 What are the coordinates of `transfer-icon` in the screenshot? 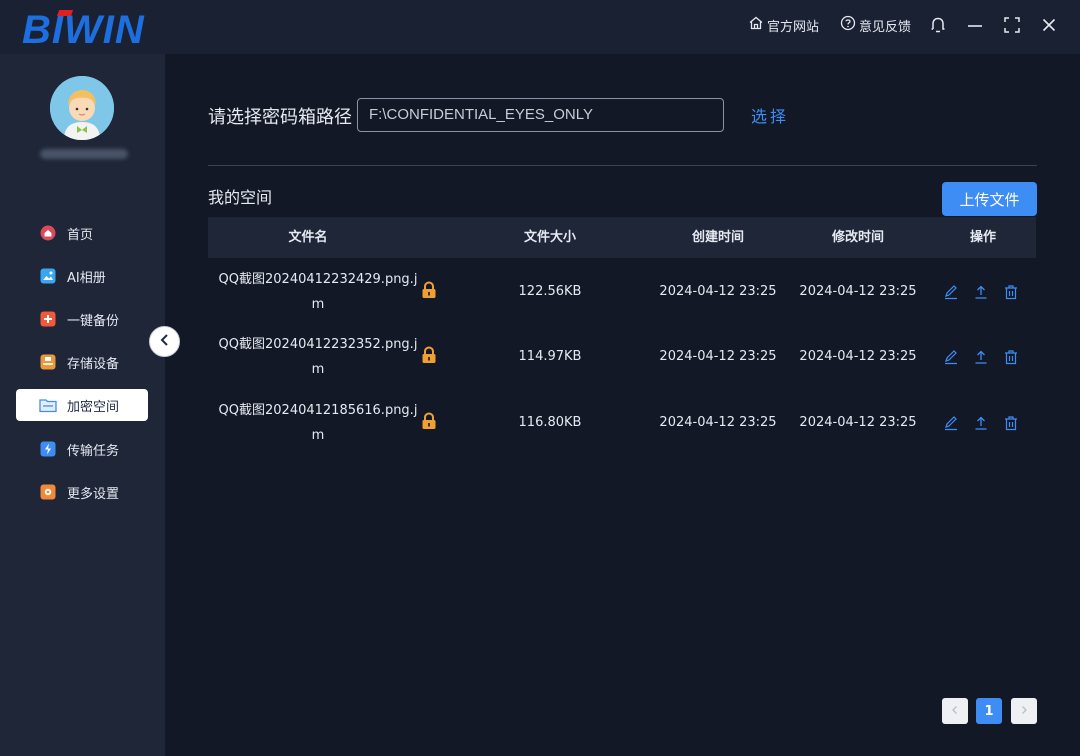 It's located at (48, 449).